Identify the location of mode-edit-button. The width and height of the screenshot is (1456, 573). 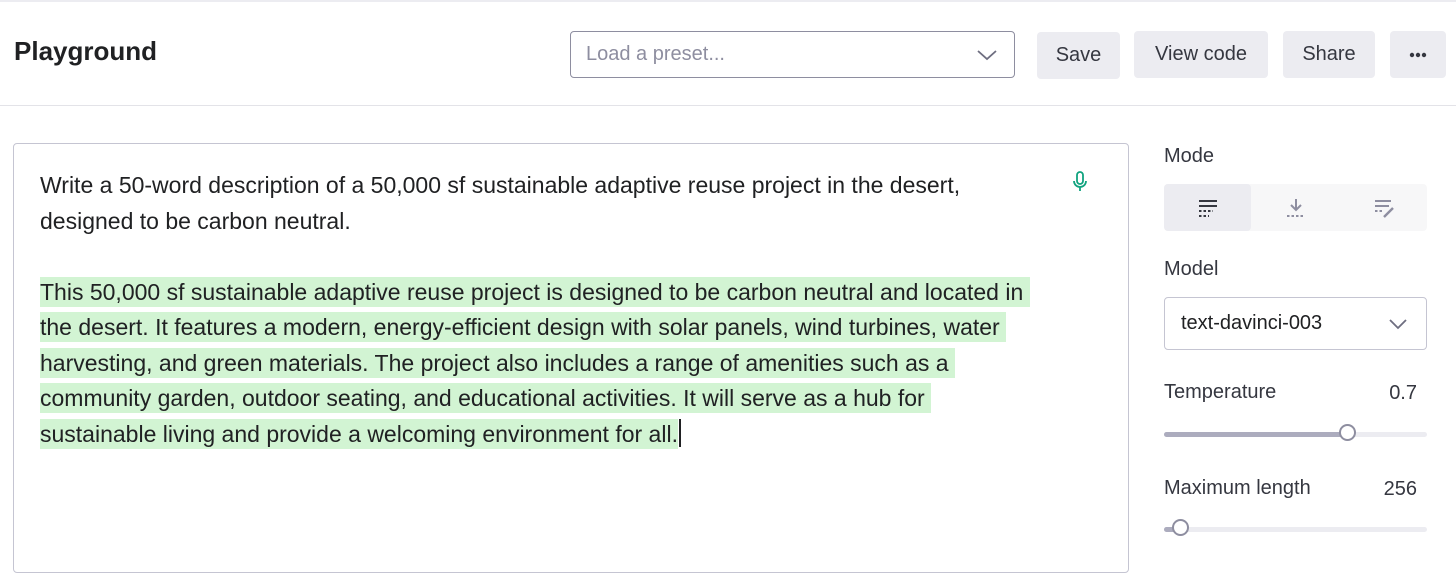
(1383, 207).